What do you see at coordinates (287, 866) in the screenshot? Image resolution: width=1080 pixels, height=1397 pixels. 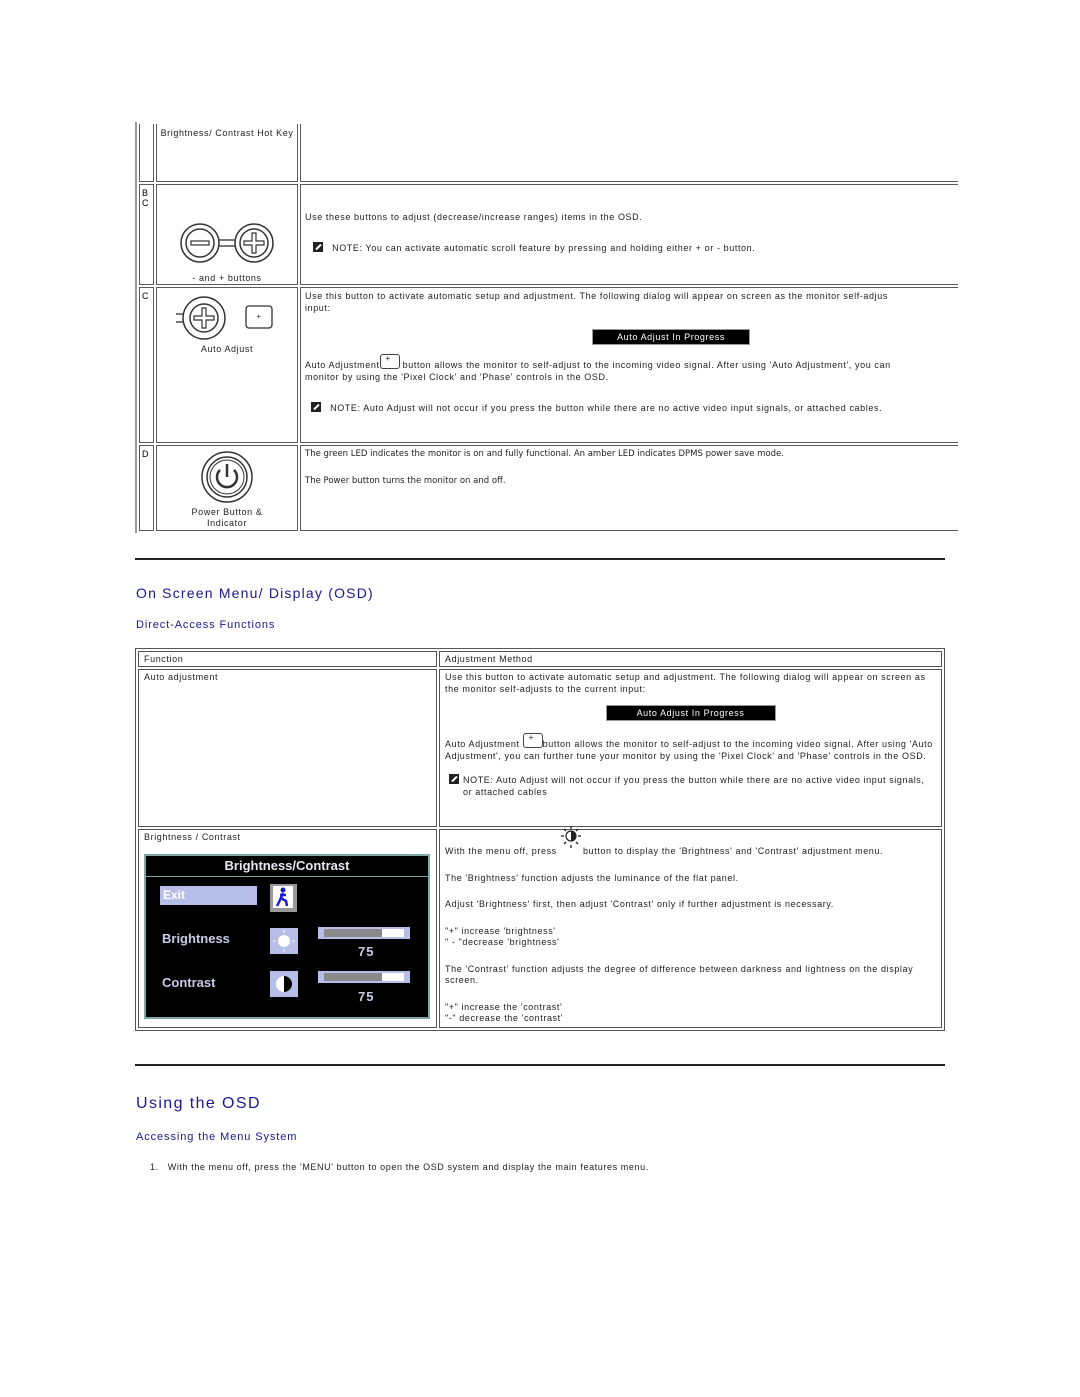 I see `osd-title: Brightness/Contrast` at bounding box center [287, 866].